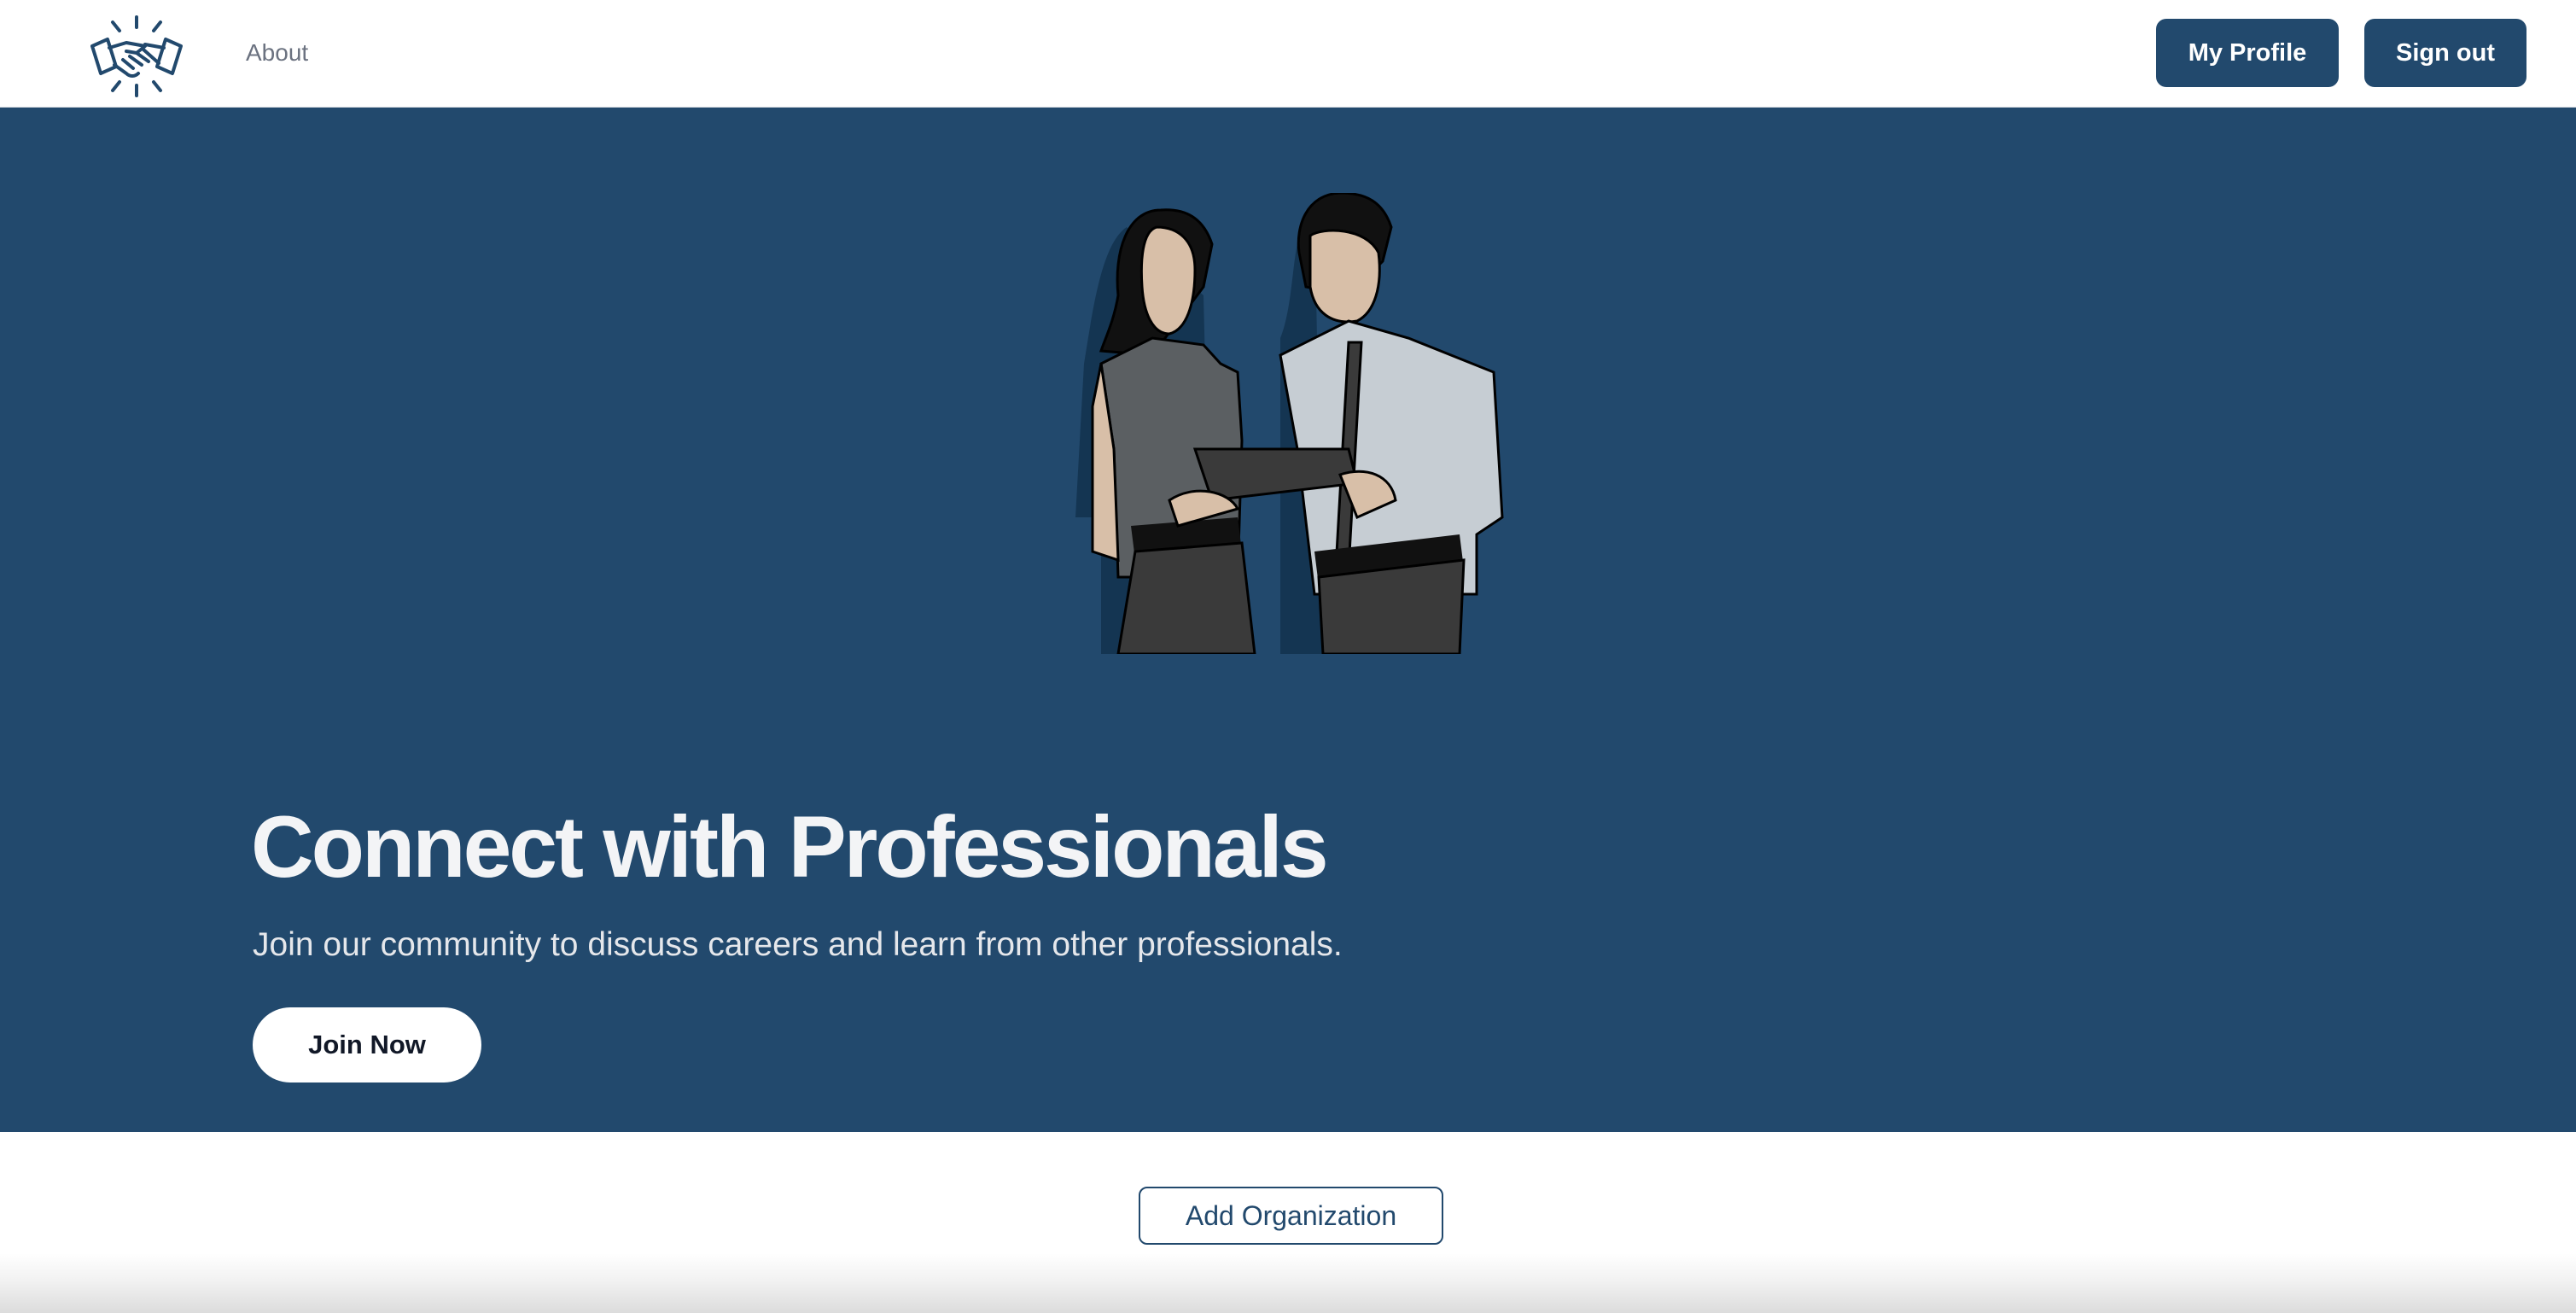 This screenshot has width=2576, height=1313. I want to click on hero-title: Connect with Professionals, so click(790, 847).